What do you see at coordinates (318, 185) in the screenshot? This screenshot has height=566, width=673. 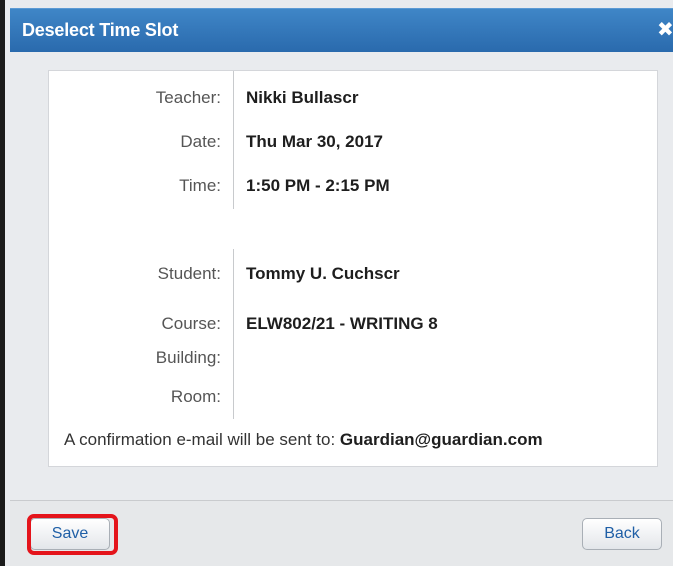 I see `time-value: 1:50 PM - 2:15 PM` at bounding box center [318, 185].